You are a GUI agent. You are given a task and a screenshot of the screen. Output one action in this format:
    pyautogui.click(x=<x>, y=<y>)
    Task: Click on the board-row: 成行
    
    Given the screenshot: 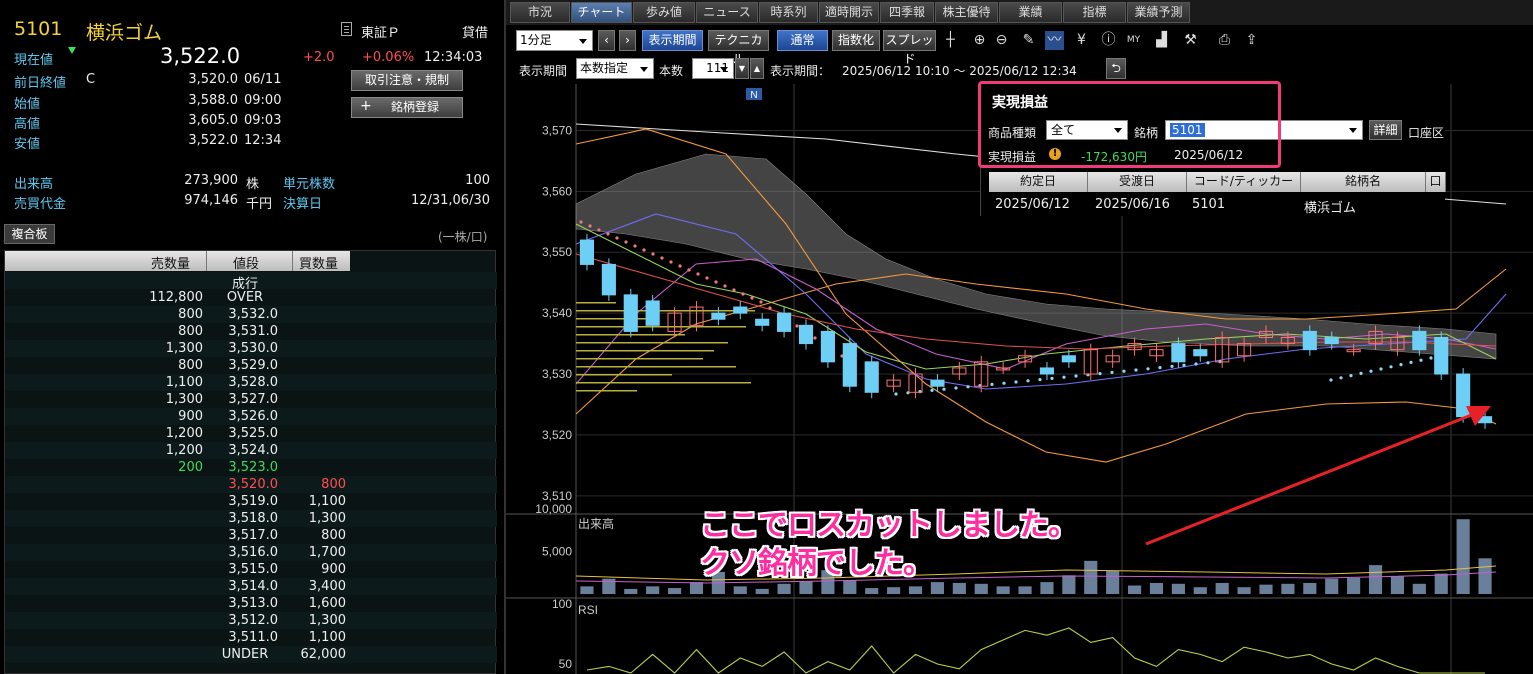 What is the action you would take?
    pyautogui.click(x=251, y=282)
    